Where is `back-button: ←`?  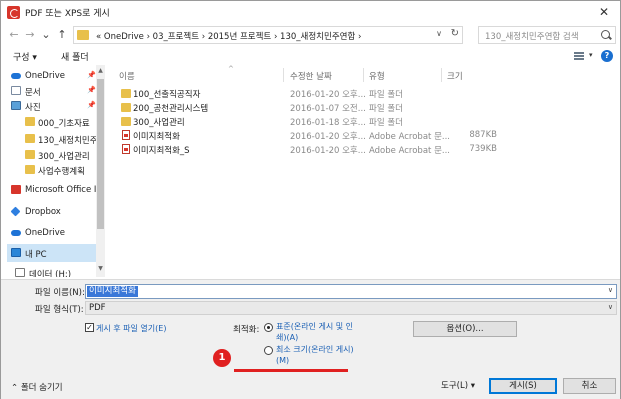 back-button: ← is located at coordinates (14, 35).